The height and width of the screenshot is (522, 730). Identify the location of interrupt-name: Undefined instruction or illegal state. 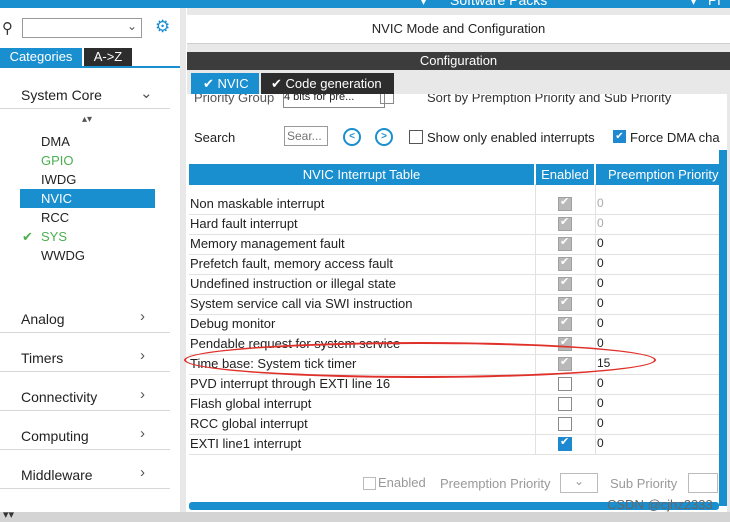
(293, 283).